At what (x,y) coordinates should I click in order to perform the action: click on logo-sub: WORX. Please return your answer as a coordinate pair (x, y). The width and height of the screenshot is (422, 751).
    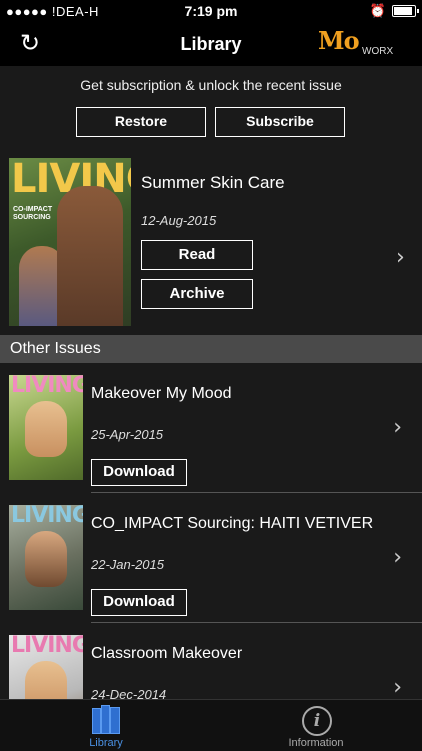
    Looking at the image, I should click on (378, 51).